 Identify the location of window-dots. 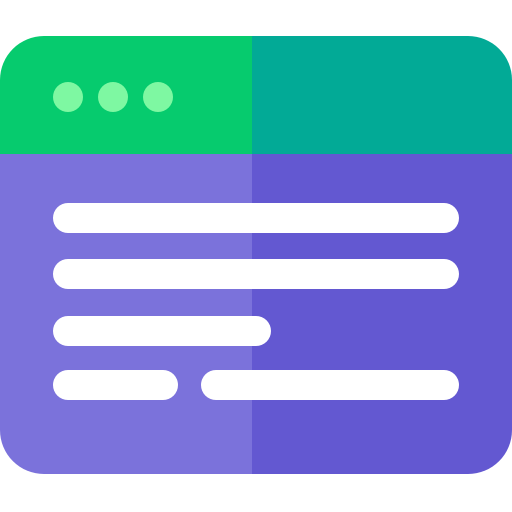
(113, 97).